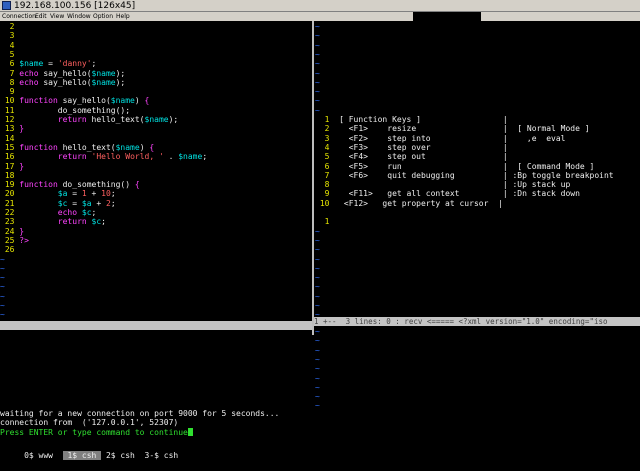 The image size is (640, 471). I want to click on help-text: <F2> step into | ,e eval, so click(450, 138).